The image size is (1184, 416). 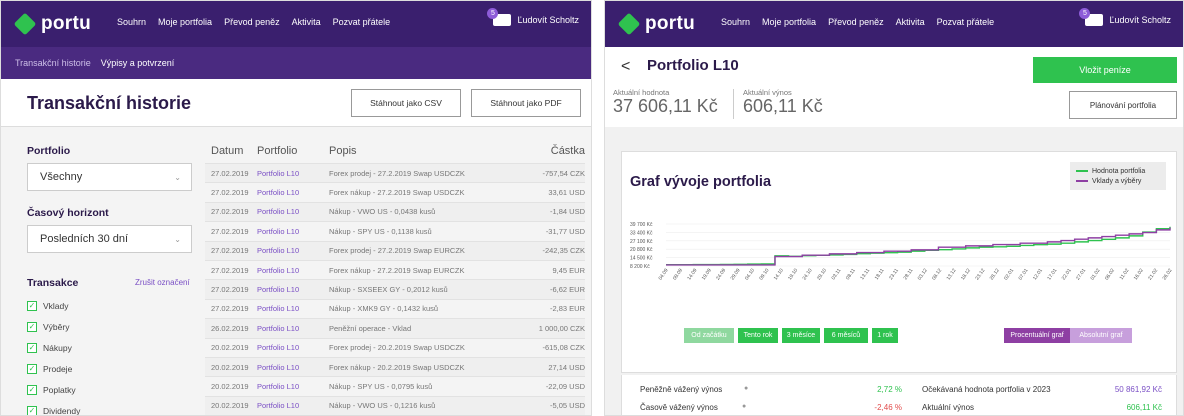 What do you see at coordinates (846, 335) in the screenshot?
I see `range-toggle-6-months: 6 měsíců` at bounding box center [846, 335].